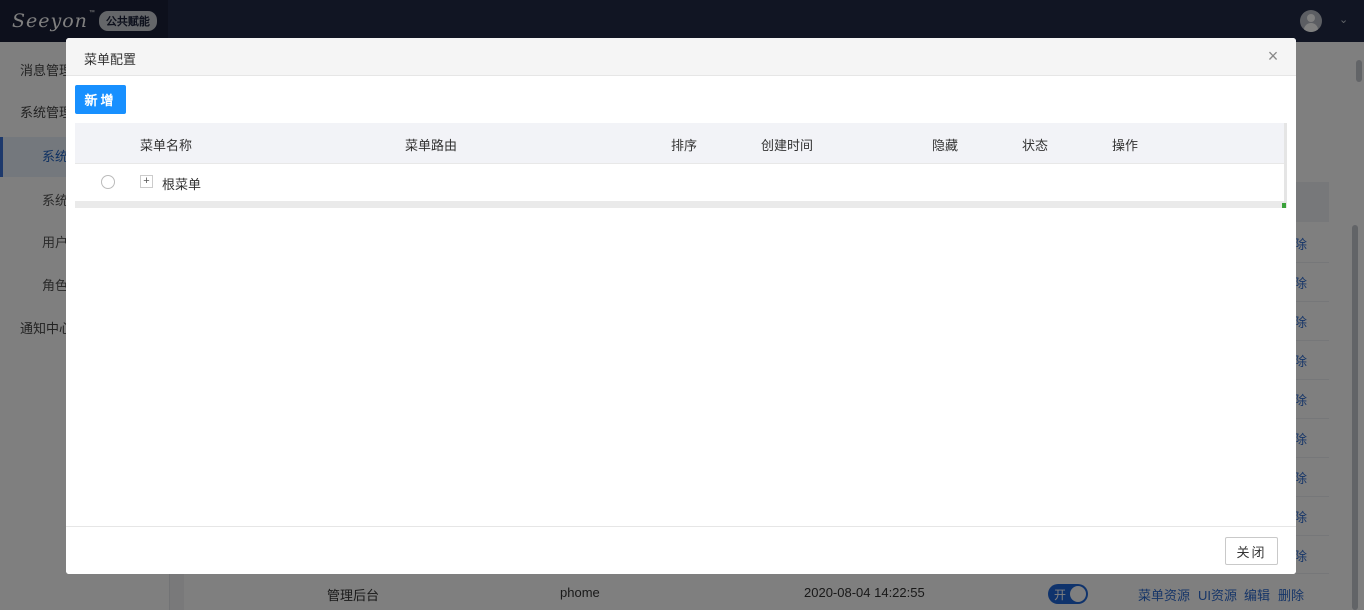 Image resolution: width=1364 pixels, height=610 pixels. Describe the element at coordinates (431, 144) in the screenshot. I see `column-menu-route: 菜单路由` at that location.